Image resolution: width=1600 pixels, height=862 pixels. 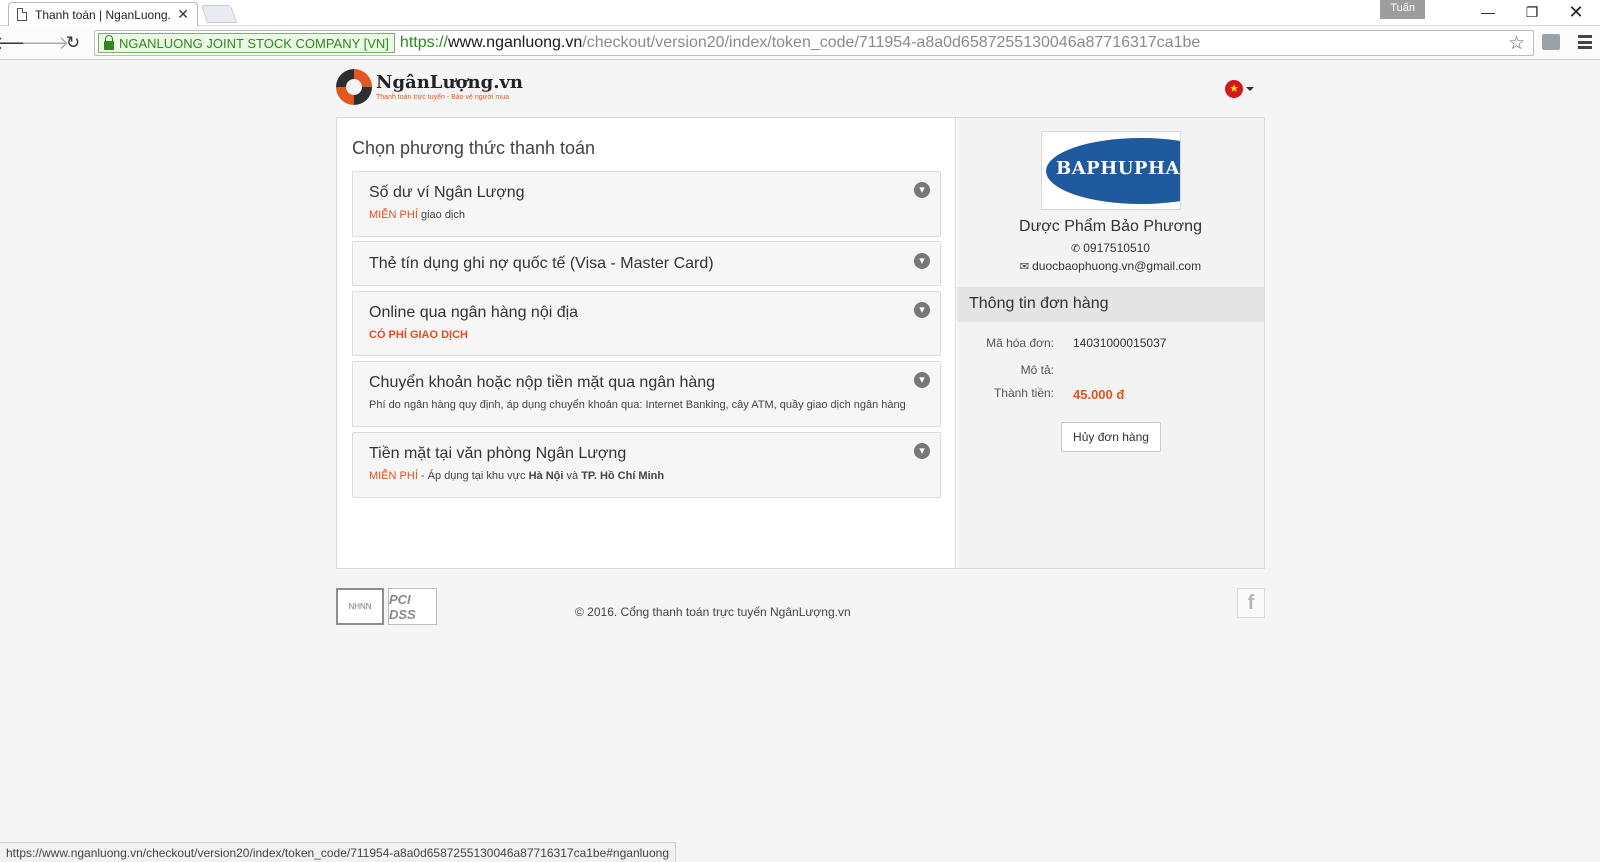 I want to click on merchant-logo-text: BAPHUPHA, so click(x=1118, y=168).